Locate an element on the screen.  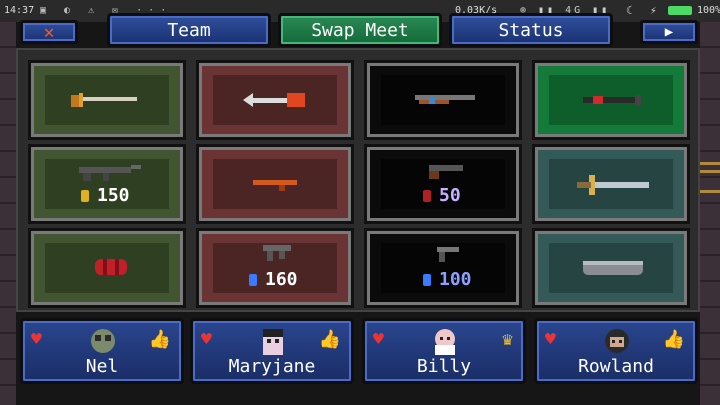
broadsword-icon is located at coordinates (613, 185).